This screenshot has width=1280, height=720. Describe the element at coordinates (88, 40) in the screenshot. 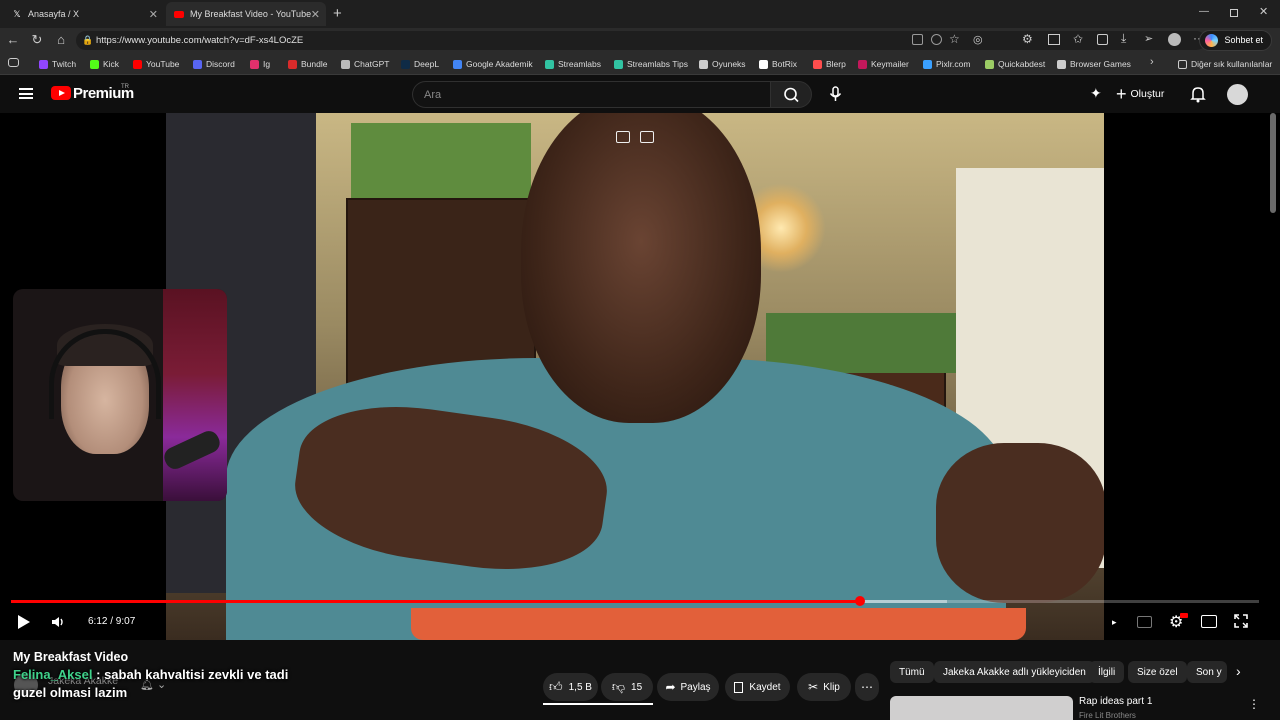

I see `lock-icon: 🔒` at that location.